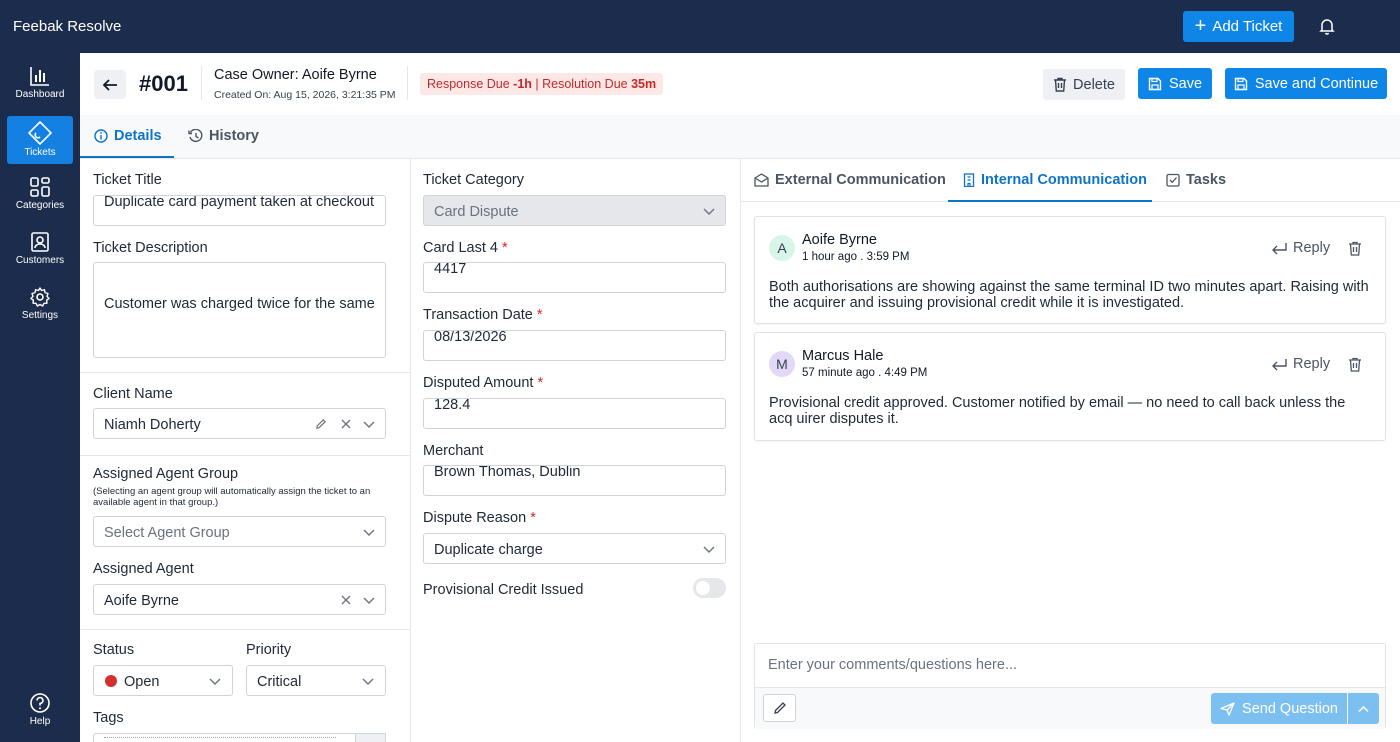 The height and width of the screenshot is (742, 1400). What do you see at coordinates (40, 242) in the screenshot?
I see `contact-card-icon` at bounding box center [40, 242].